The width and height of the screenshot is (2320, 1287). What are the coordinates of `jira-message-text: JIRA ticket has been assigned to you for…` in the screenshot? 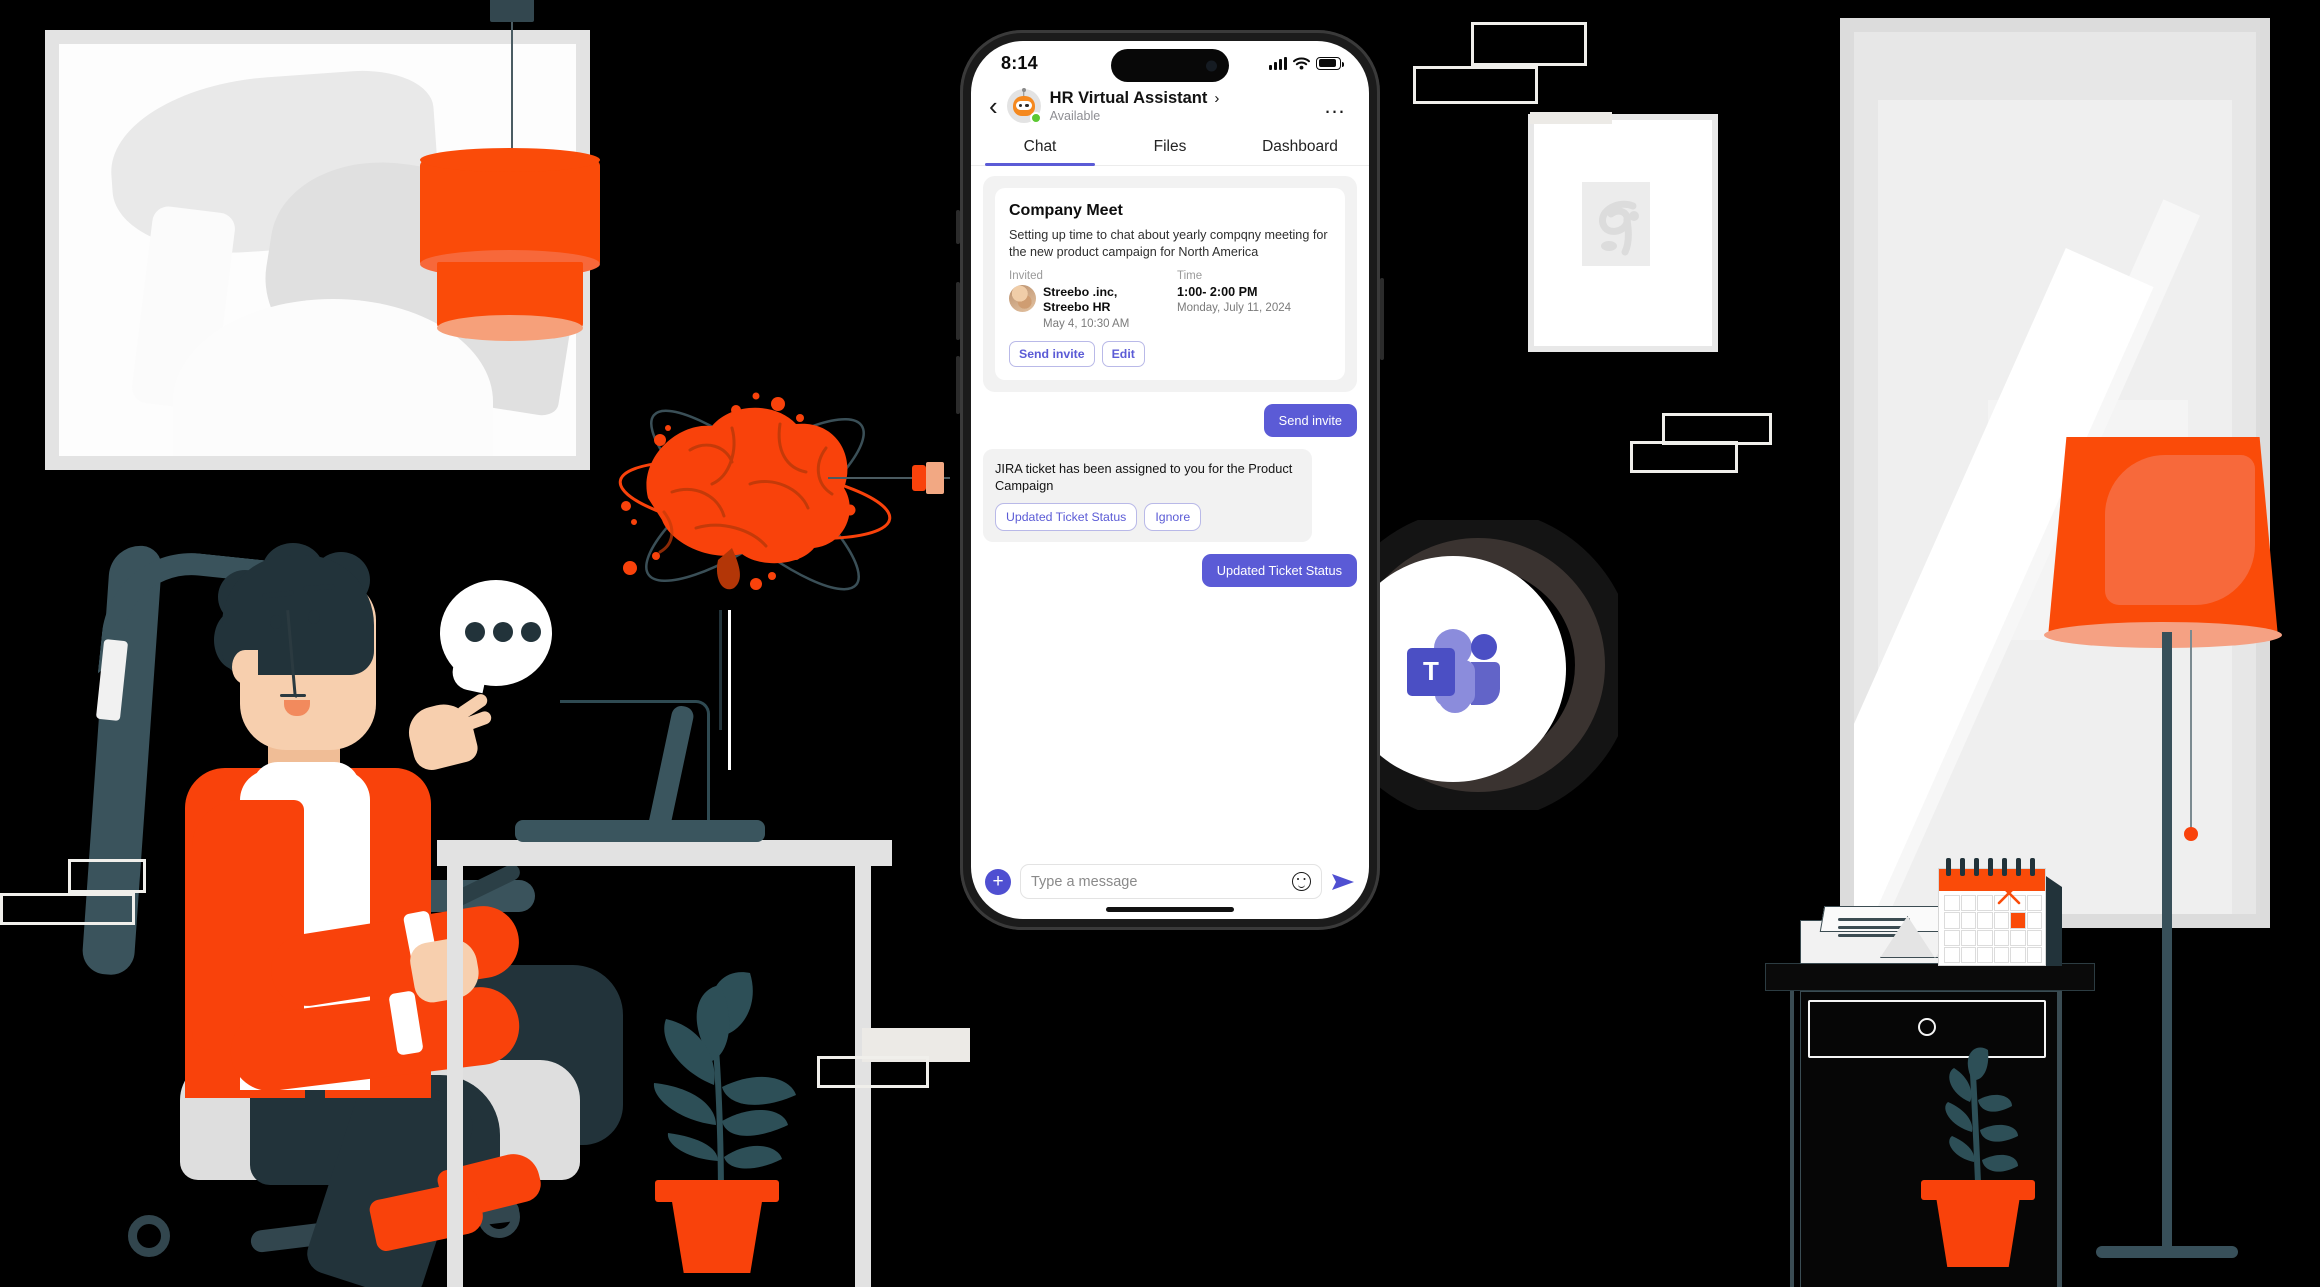 It's located at (1144, 476).